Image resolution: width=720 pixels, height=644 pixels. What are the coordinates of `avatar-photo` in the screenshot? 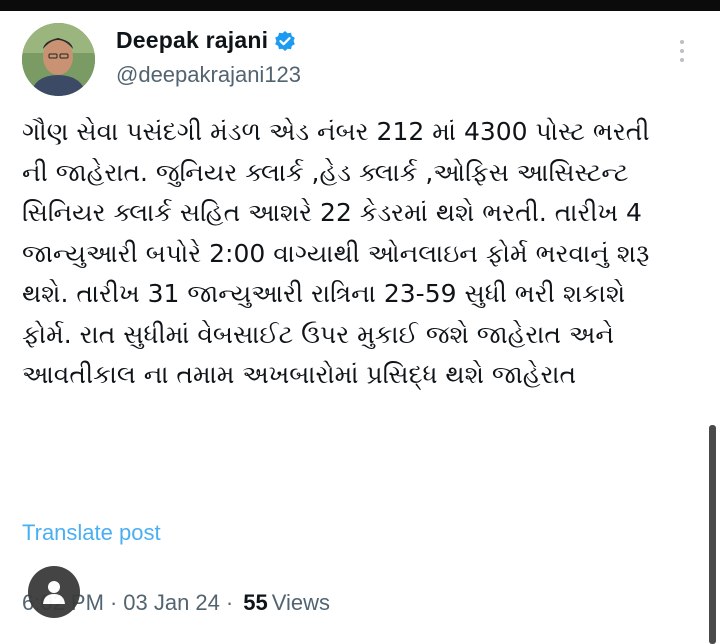 It's located at (58, 59).